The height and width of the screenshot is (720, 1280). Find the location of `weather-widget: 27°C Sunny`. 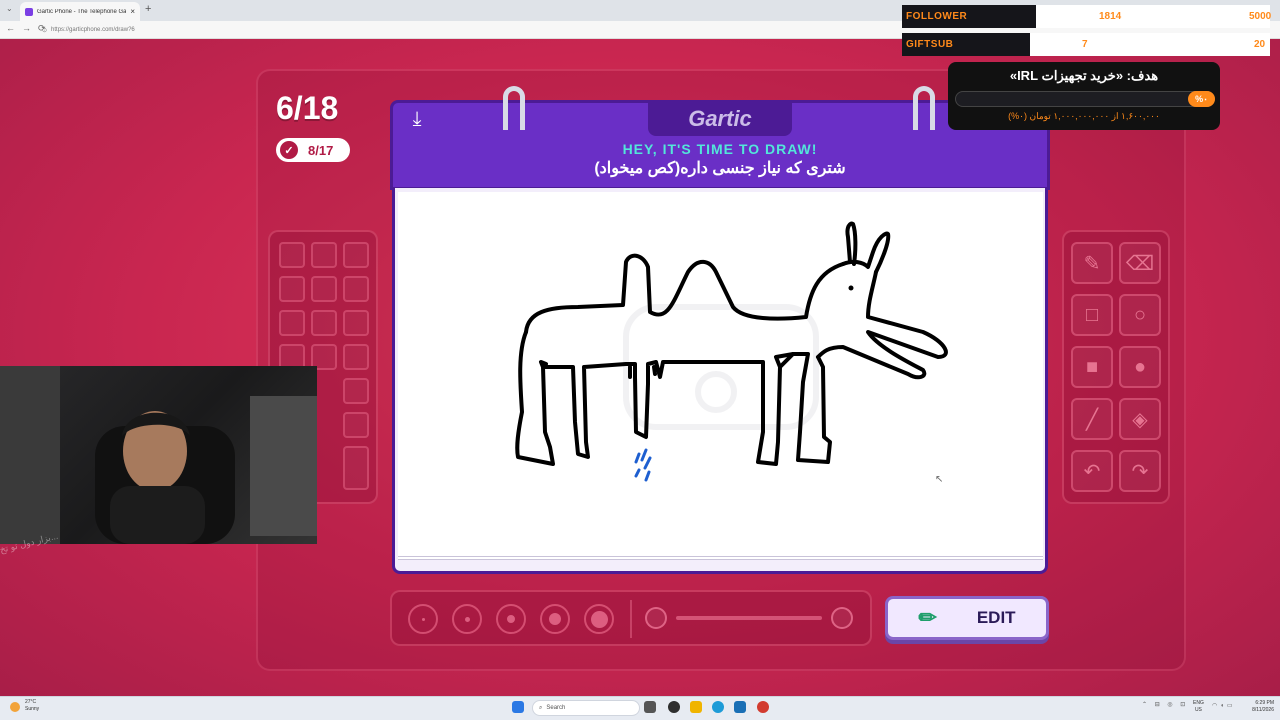

weather-widget: 27°C Sunny is located at coordinates (32, 706).